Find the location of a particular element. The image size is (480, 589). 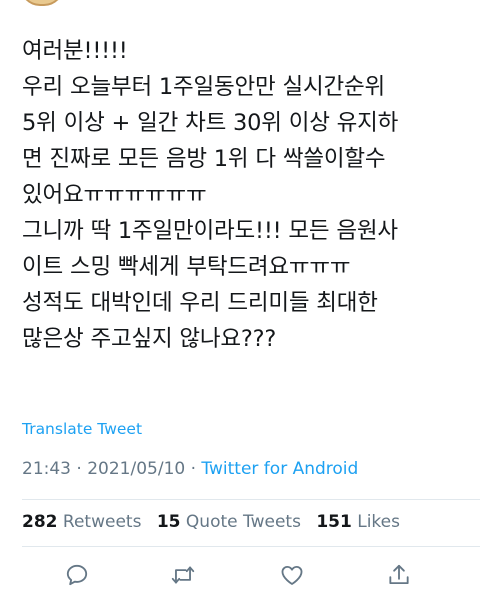

retweets-stat: 282 Retweets is located at coordinates (81, 522).